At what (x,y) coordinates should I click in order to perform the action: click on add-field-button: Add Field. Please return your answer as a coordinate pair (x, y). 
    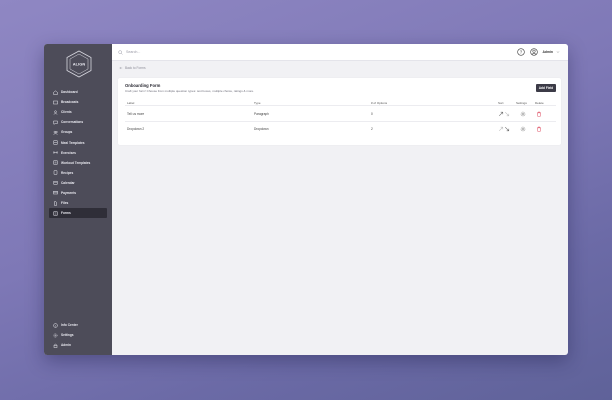
    Looking at the image, I should click on (546, 88).